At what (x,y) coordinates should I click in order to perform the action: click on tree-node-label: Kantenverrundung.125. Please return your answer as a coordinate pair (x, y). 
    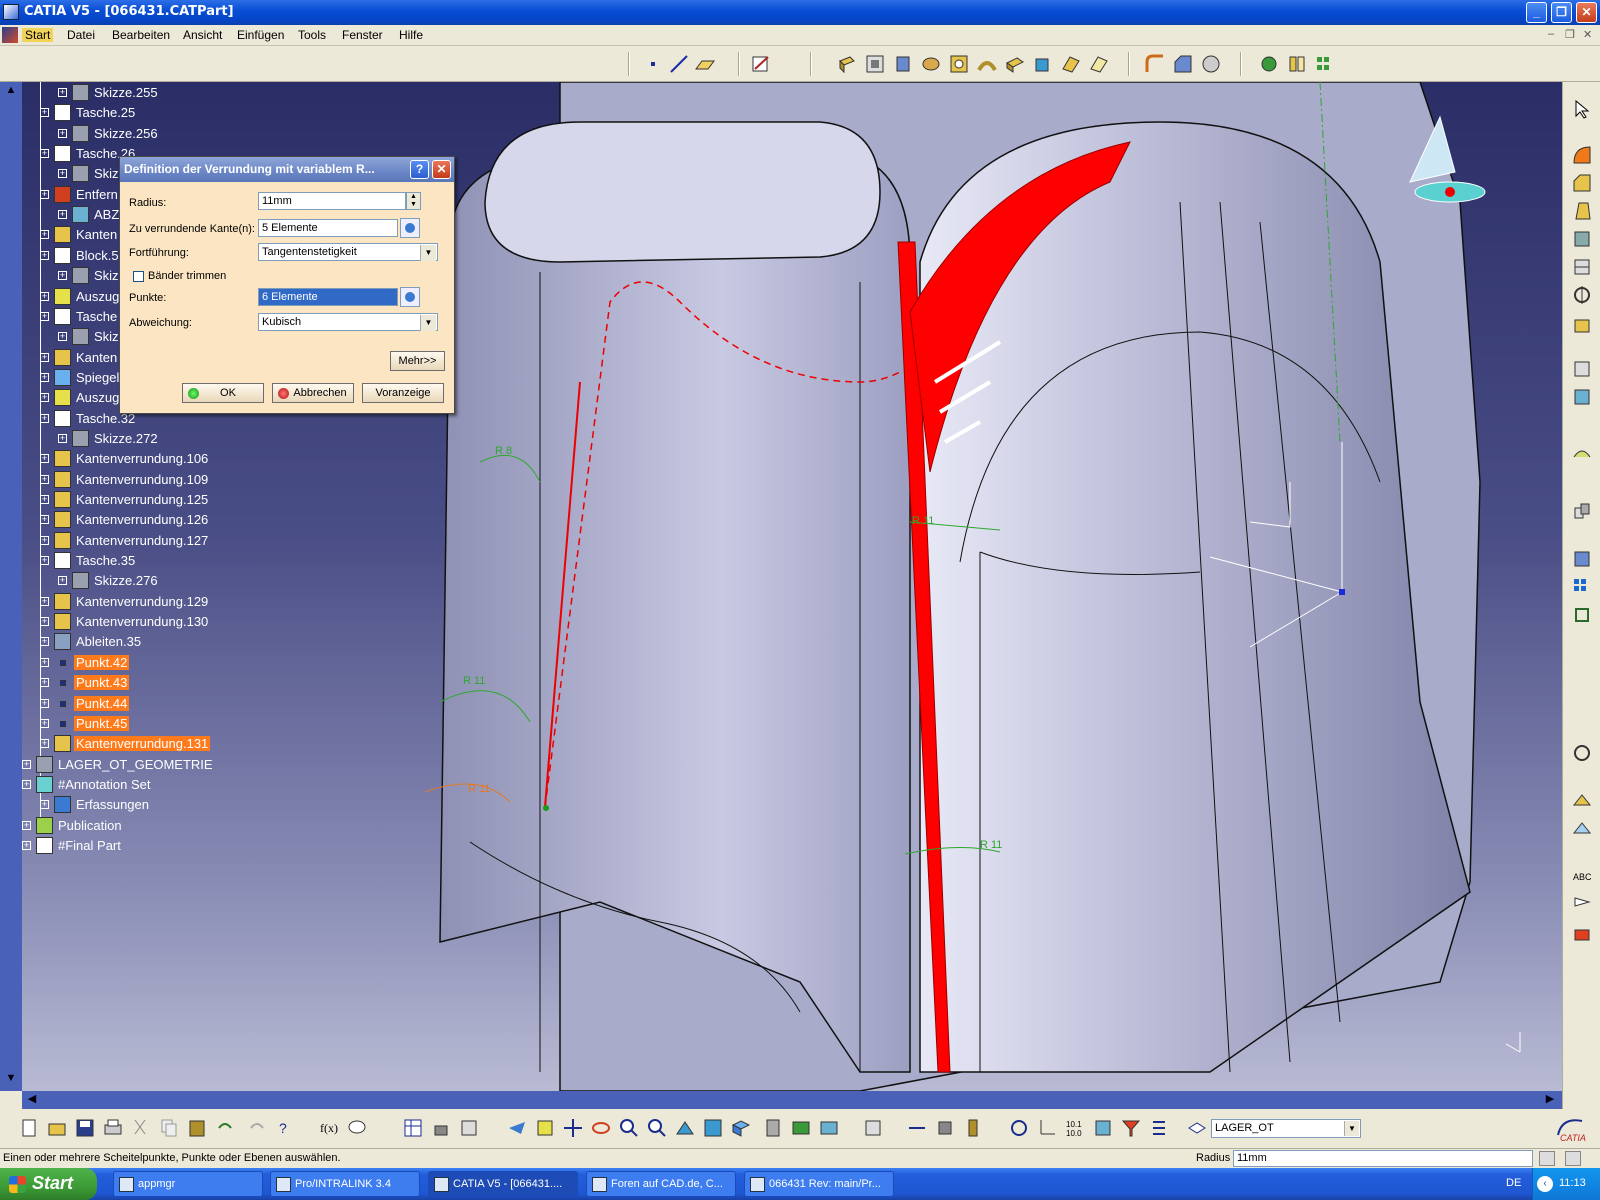
    Looking at the image, I should click on (142, 499).